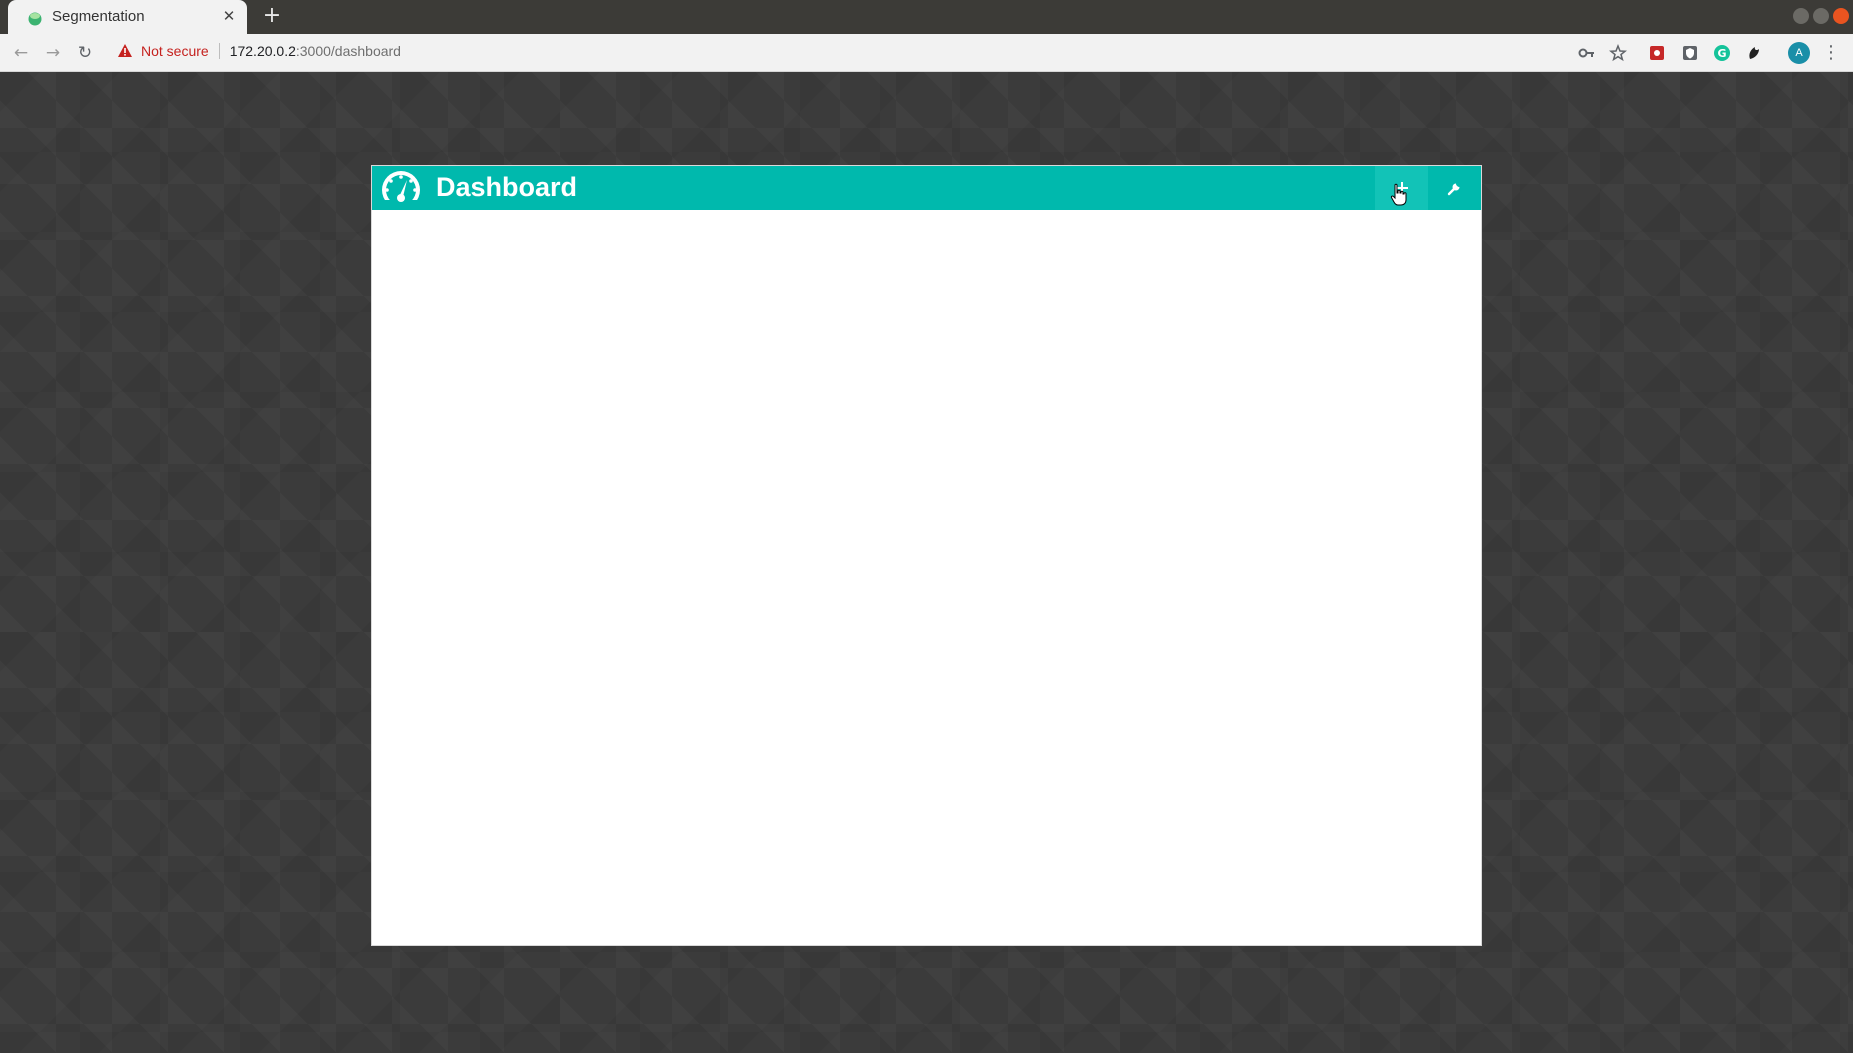 The height and width of the screenshot is (1053, 1853). What do you see at coordinates (219, 51) in the screenshot?
I see `address-separator` at bounding box center [219, 51].